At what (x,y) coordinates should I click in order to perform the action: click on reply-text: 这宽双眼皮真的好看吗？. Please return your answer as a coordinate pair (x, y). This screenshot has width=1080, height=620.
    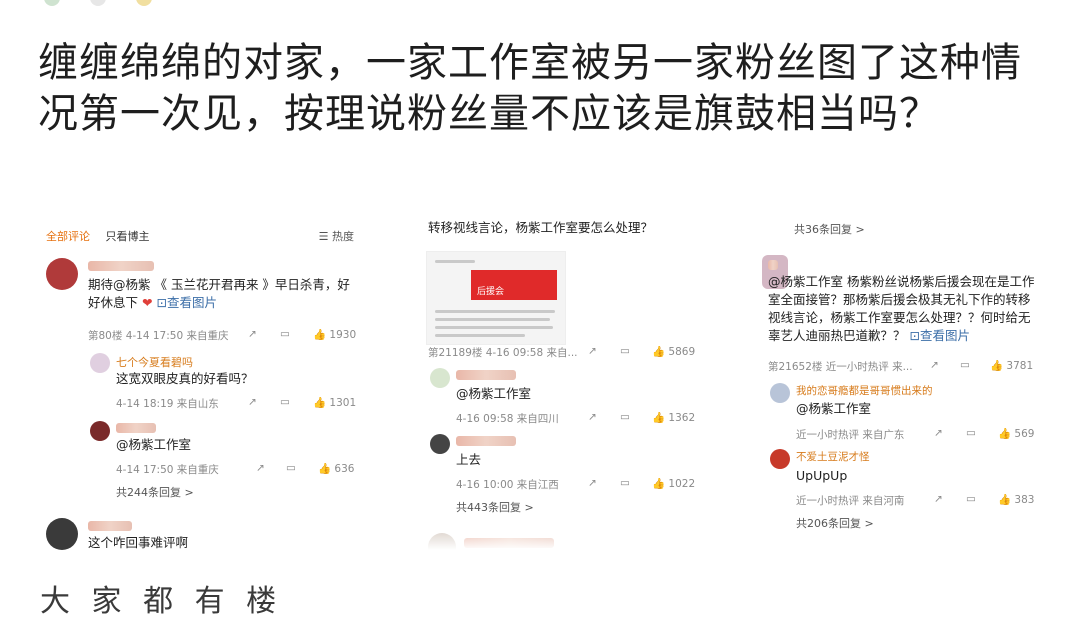
    Looking at the image, I should click on (185, 378).